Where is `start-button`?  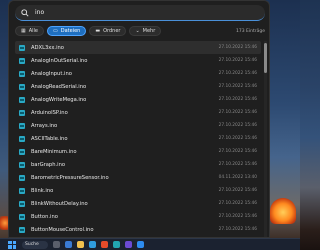
start-button is located at coordinates (12, 244).